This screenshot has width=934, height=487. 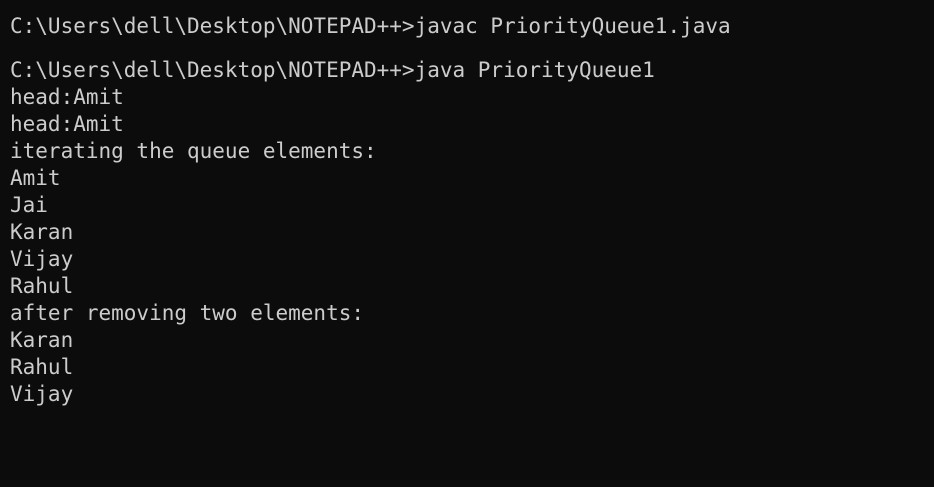 What do you see at coordinates (187, 313) in the screenshot?
I see `output-line: after removing two elements:` at bounding box center [187, 313].